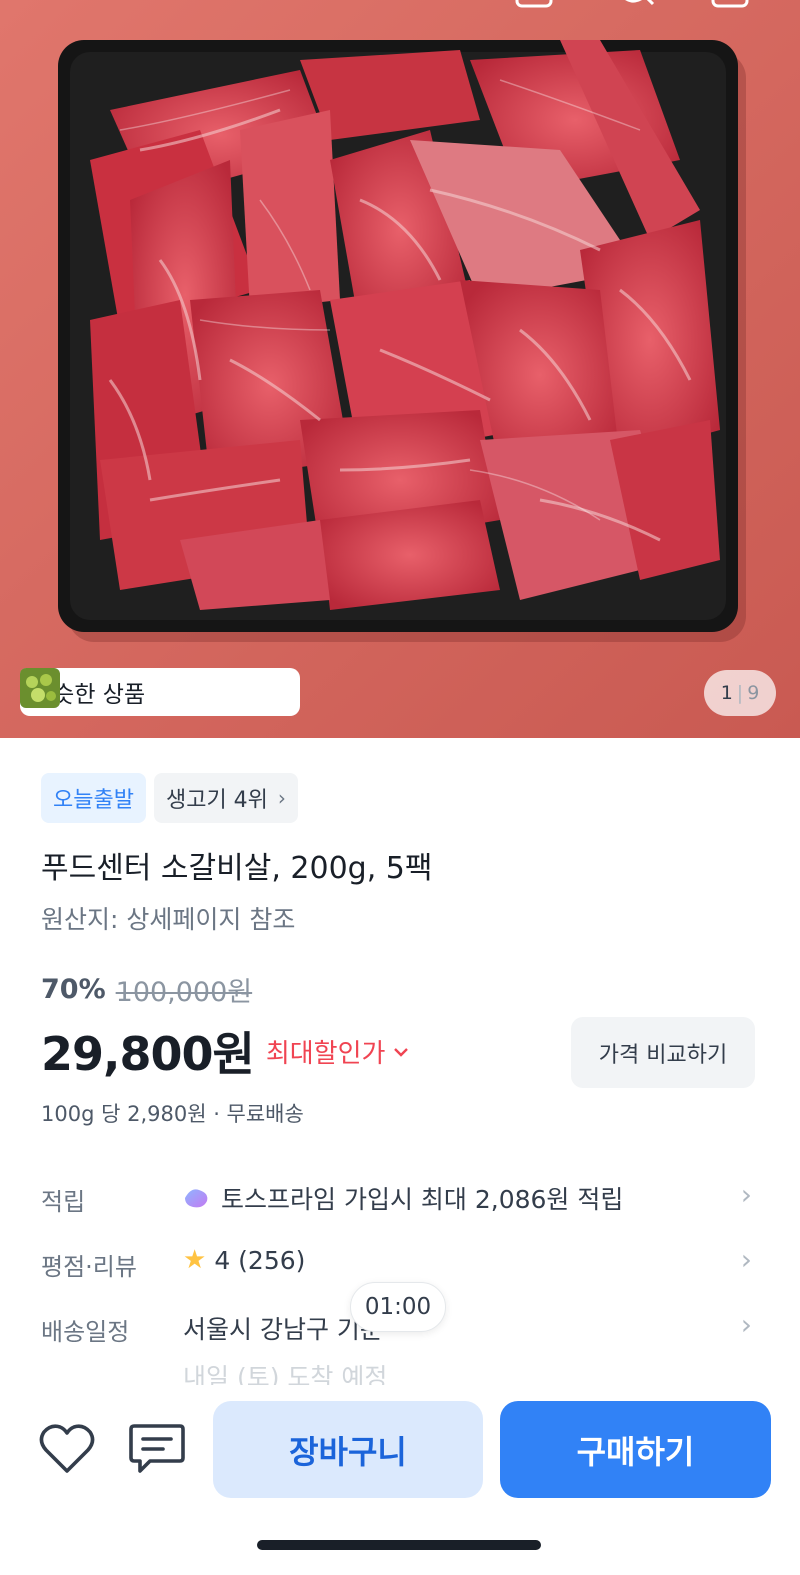 This screenshot has height=1575, width=800. I want to click on search-icon, so click(635, 5).